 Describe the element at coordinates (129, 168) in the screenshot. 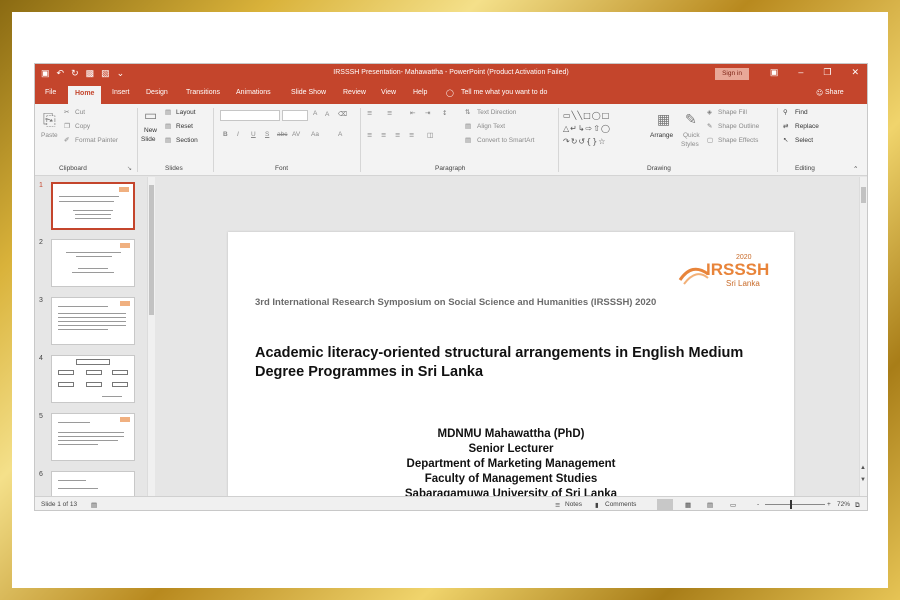

I see `clipboard-launcher-icon: ↘` at that location.